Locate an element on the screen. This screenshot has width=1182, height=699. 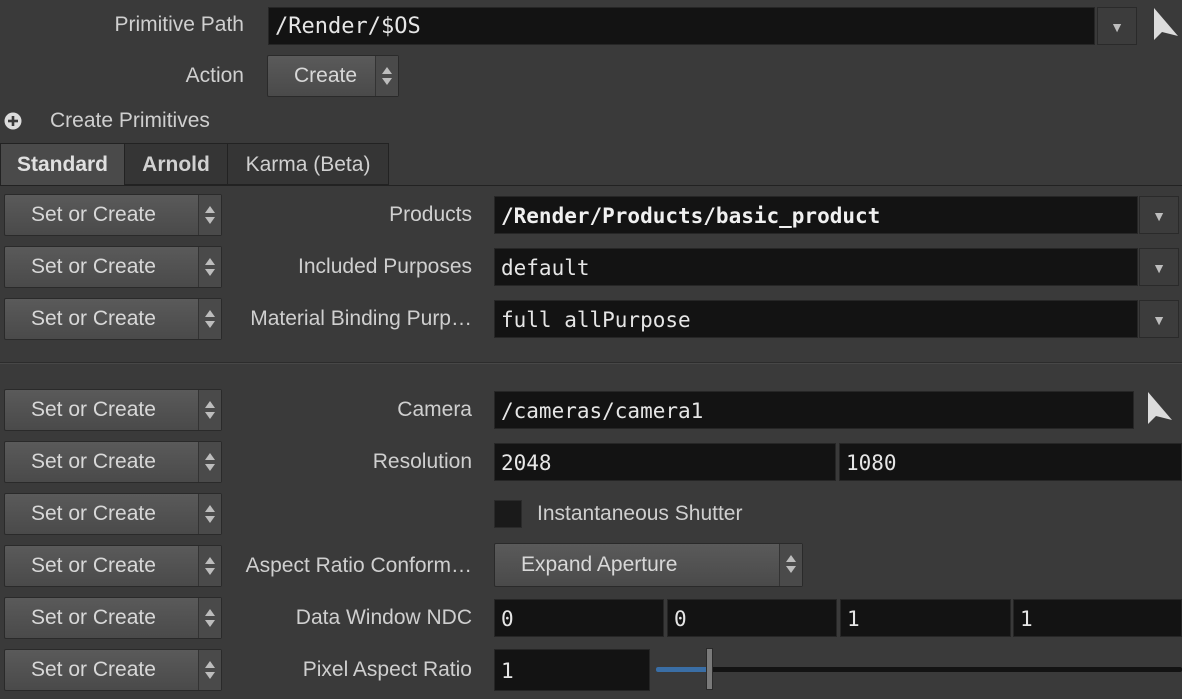
set-or-create-menu-pixel-aspect: Set or Create is located at coordinates (113, 670).